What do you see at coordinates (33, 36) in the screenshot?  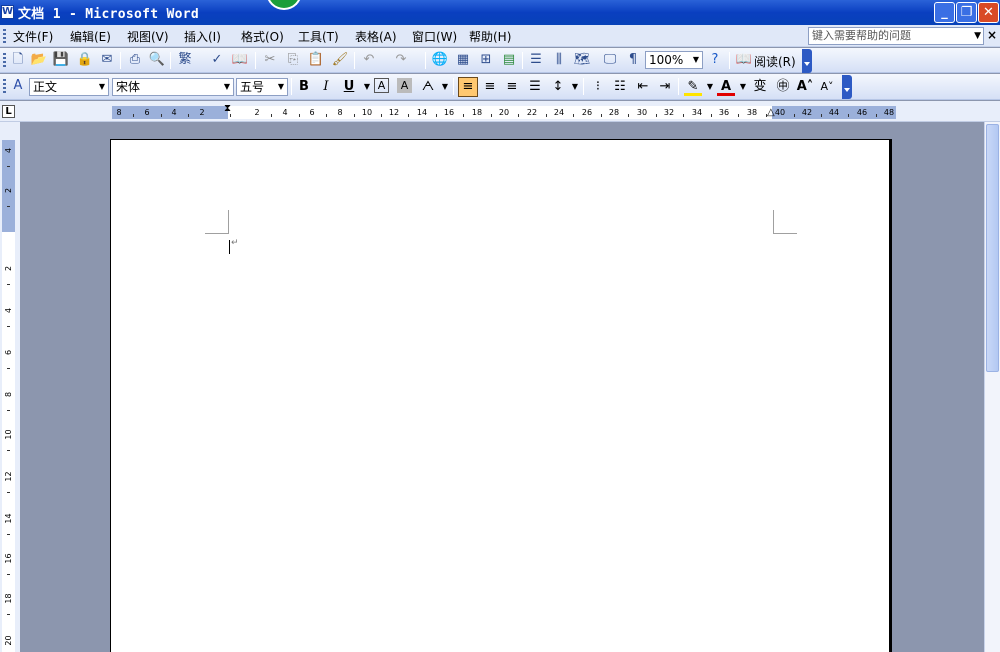 I see `menu-file: 文件(F)` at bounding box center [33, 36].